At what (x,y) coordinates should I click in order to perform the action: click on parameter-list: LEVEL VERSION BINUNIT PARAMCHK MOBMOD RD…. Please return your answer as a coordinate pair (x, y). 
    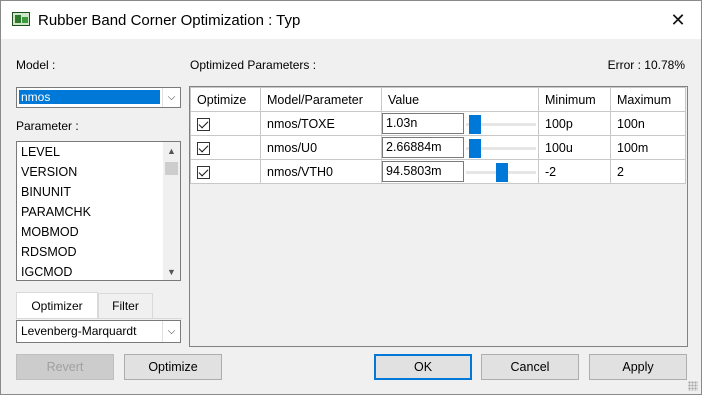
    Looking at the image, I should click on (98, 211).